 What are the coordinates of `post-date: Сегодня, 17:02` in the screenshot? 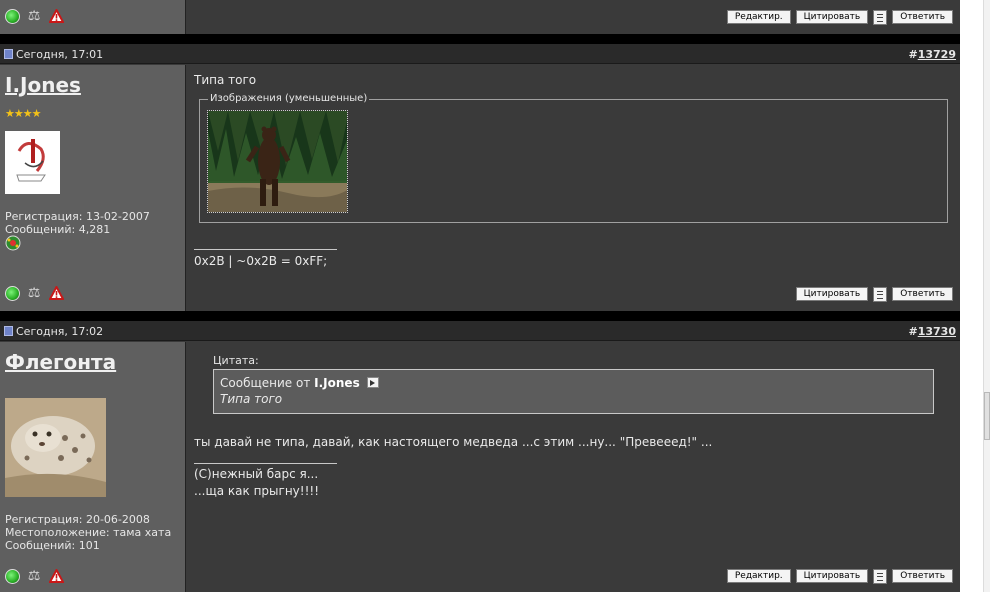 It's located at (53, 331).